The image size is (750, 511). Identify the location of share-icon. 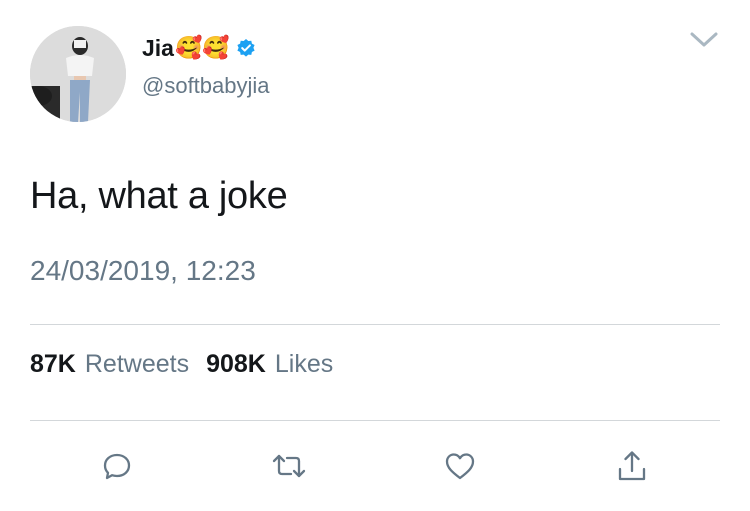
(632, 466).